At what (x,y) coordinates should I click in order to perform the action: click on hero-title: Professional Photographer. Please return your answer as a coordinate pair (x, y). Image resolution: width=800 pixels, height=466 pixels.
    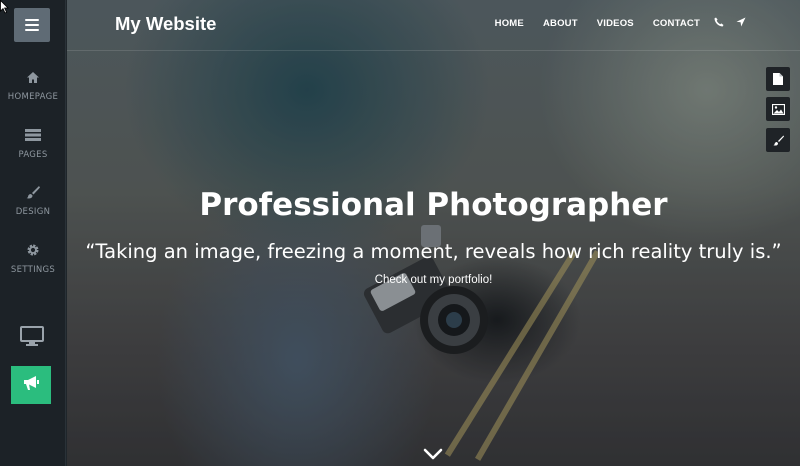
    Looking at the image, I should click on (433, 205).